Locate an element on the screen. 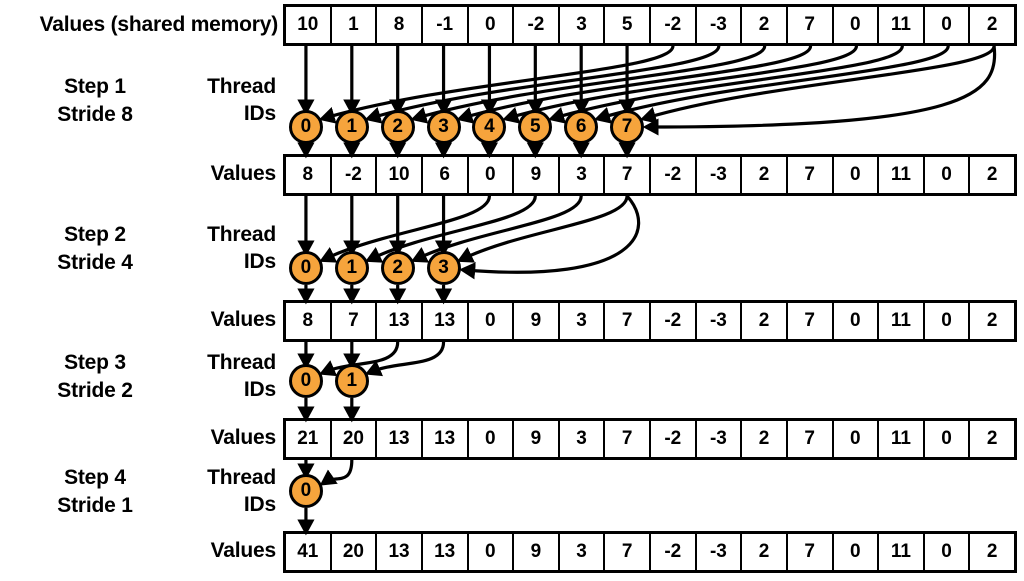  thread-id-circle: 6 is located at coordinates (581, 127).